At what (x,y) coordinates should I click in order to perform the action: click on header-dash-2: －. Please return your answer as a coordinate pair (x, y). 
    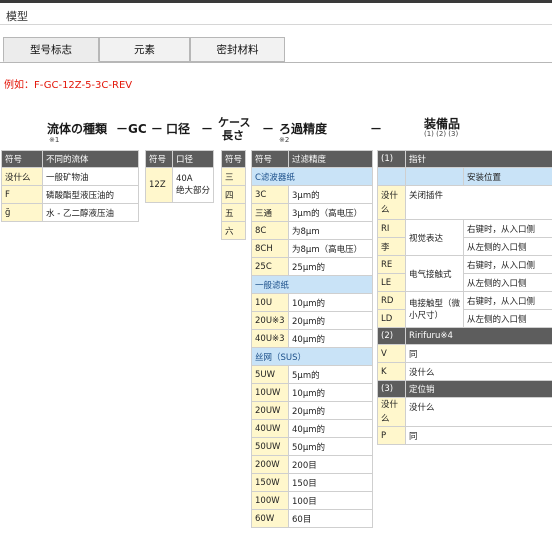
    Looking at the image, I should click on (207, 129).